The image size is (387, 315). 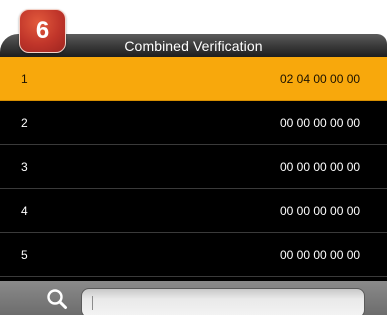 I want to click on list-item-index: 4, so click(x=24, y=211).